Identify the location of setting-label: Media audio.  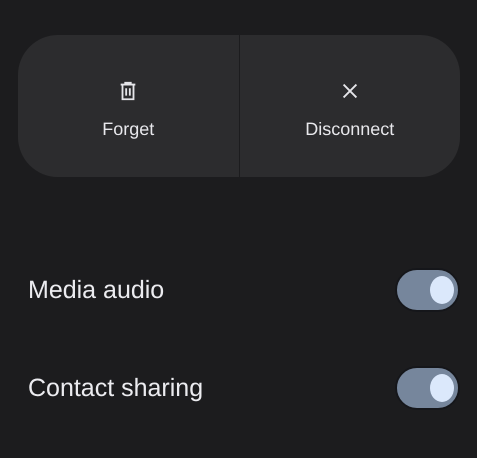
(96, 290).